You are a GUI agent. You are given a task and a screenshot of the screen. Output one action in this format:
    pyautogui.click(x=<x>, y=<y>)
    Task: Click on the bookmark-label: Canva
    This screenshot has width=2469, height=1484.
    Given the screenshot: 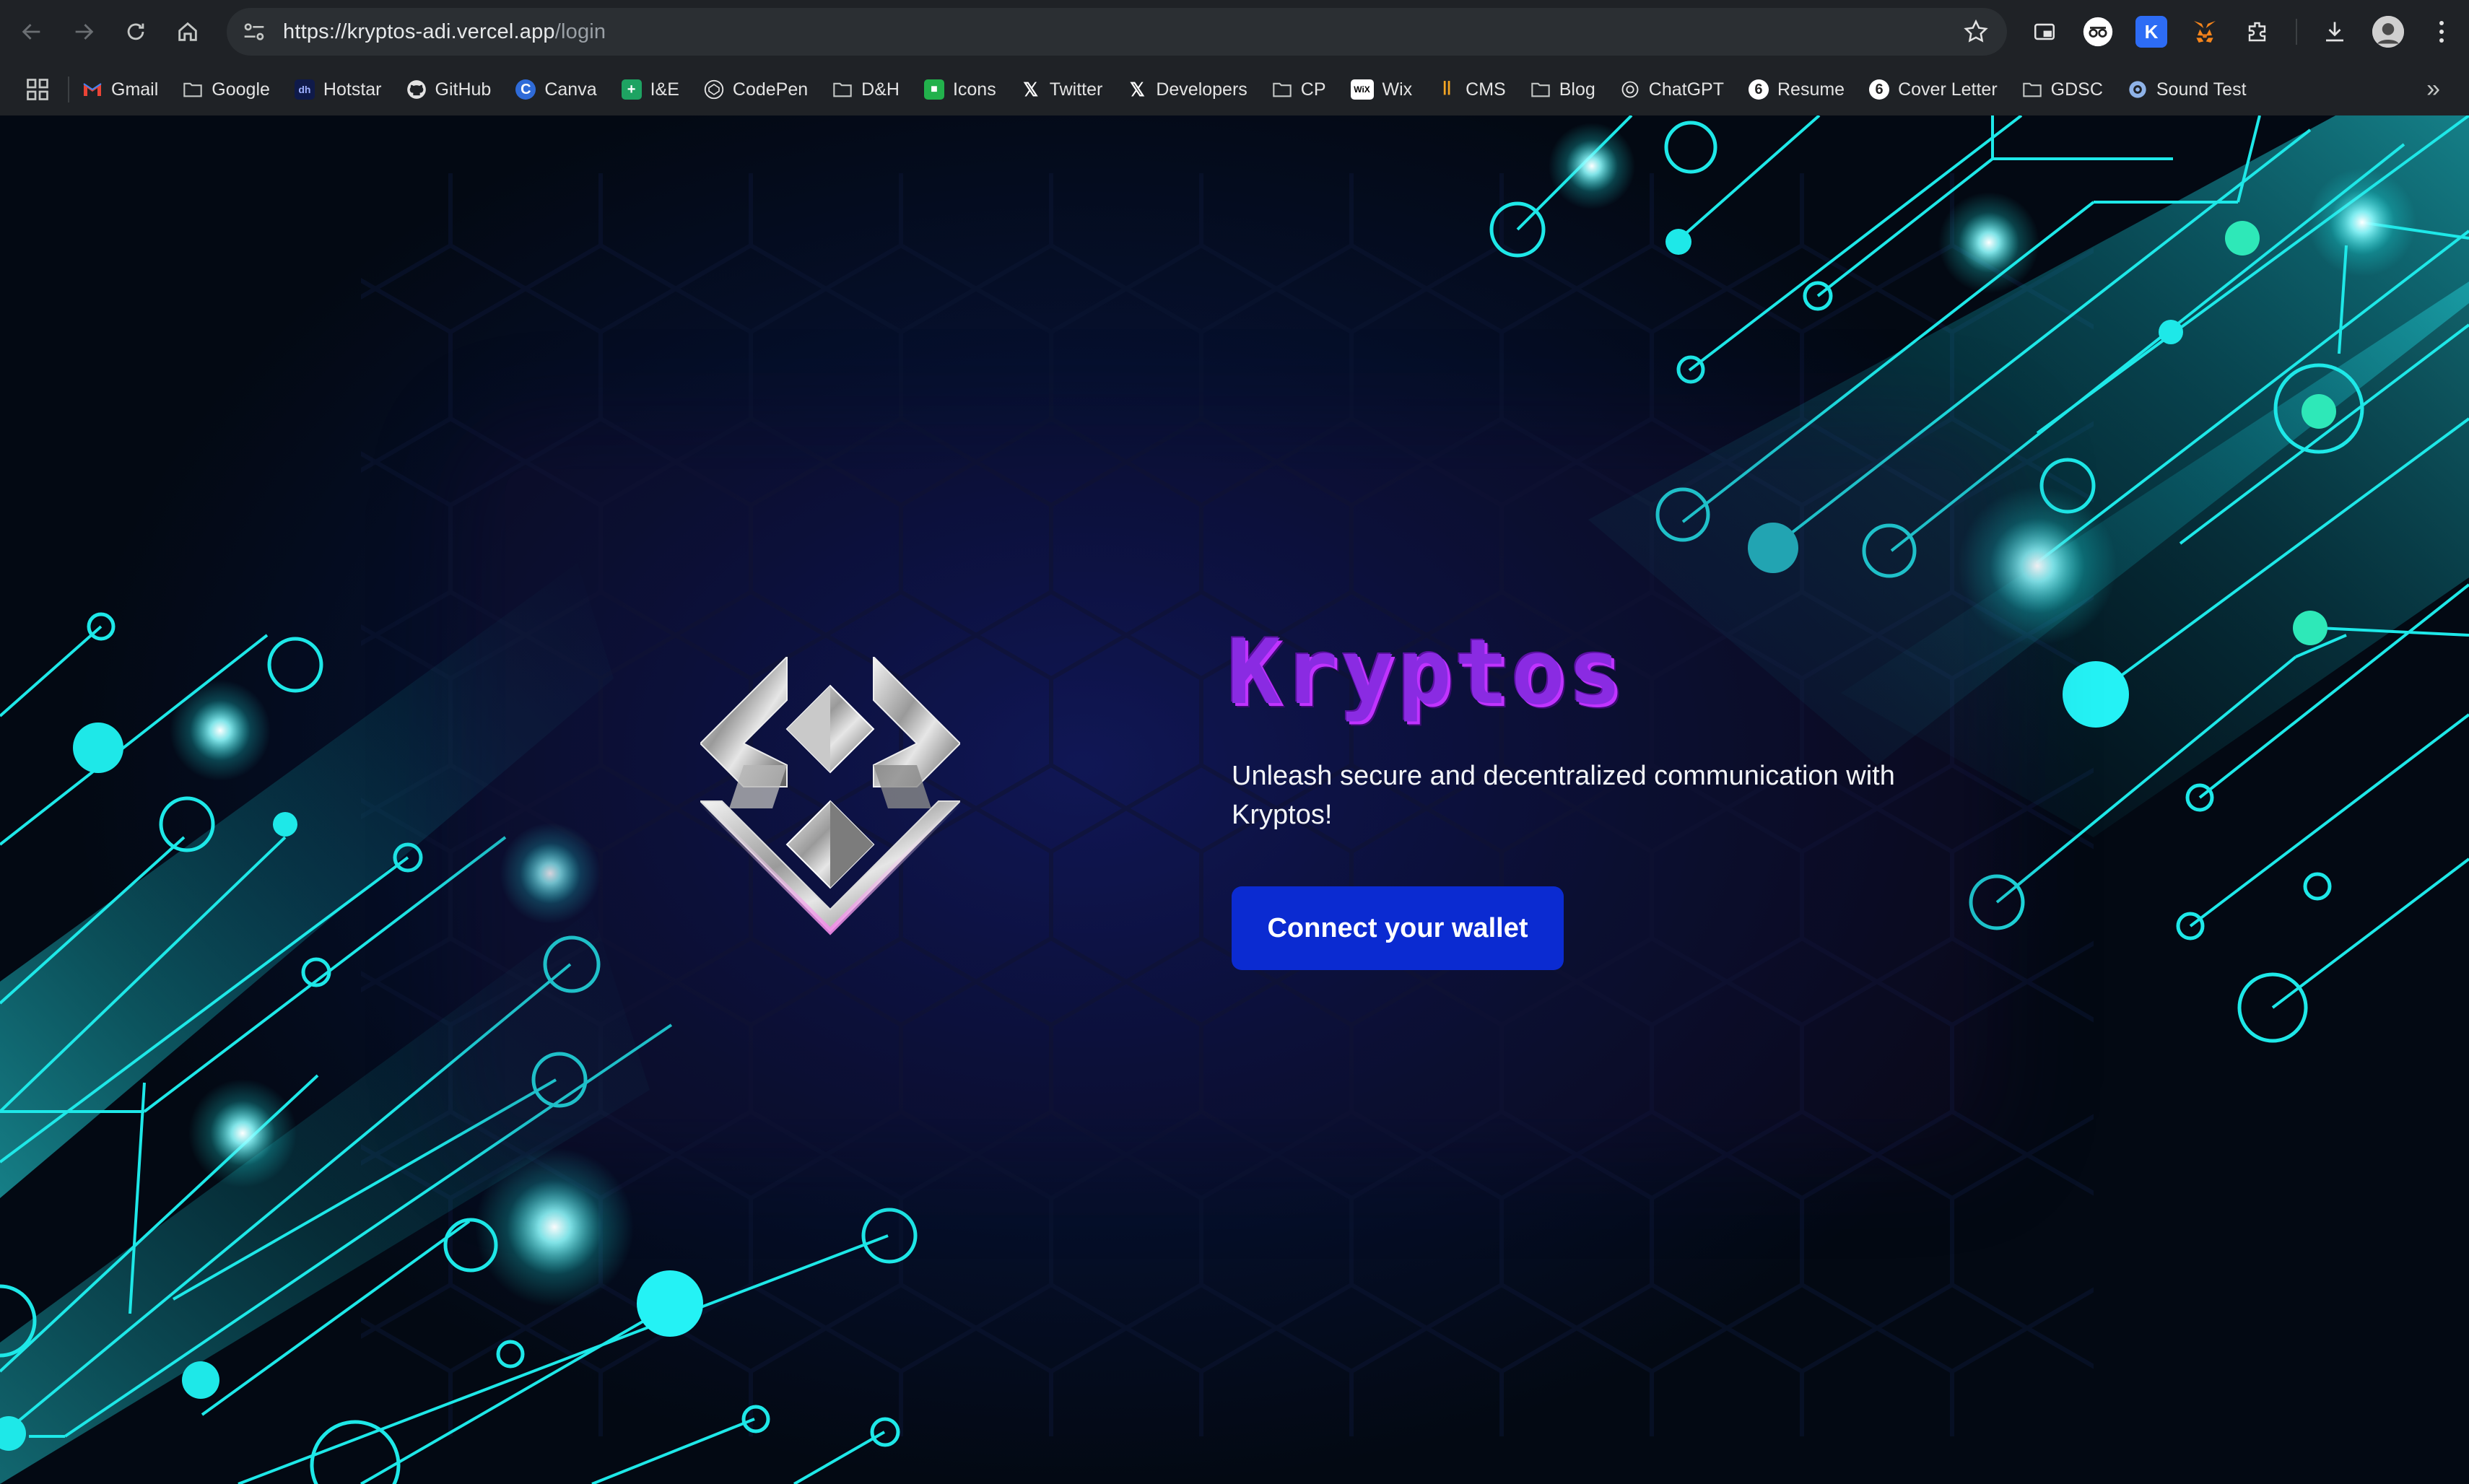 What is the action you would take?
    pyautogui.click(x=570, y=89)
    